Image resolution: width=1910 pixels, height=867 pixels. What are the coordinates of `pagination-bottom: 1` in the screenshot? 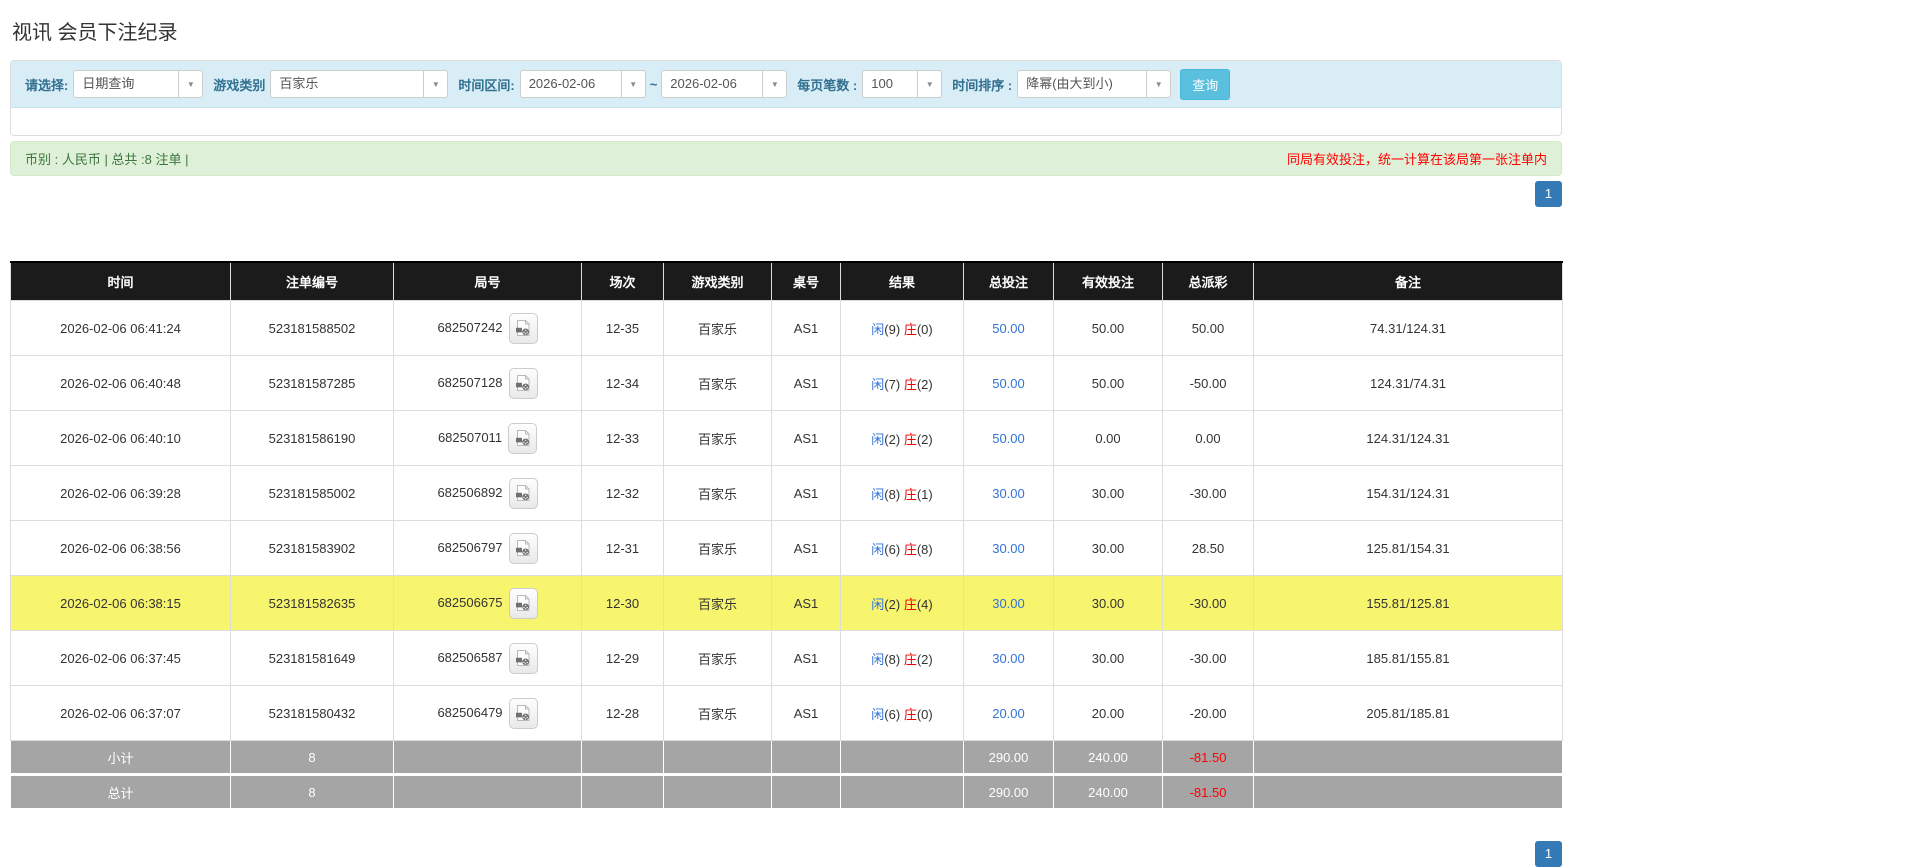 It's located at (1548, 854).